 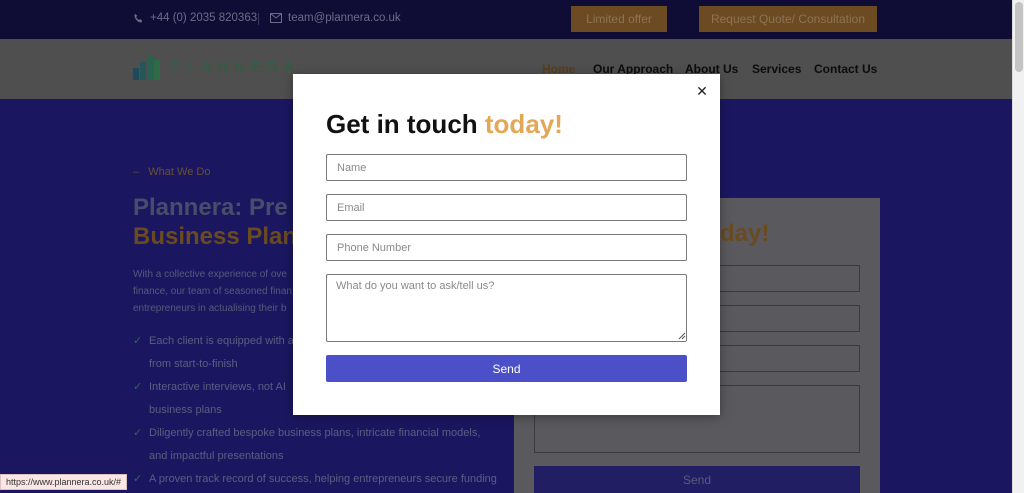 I want to click on send-button: Send, so click(x=506, y=368).